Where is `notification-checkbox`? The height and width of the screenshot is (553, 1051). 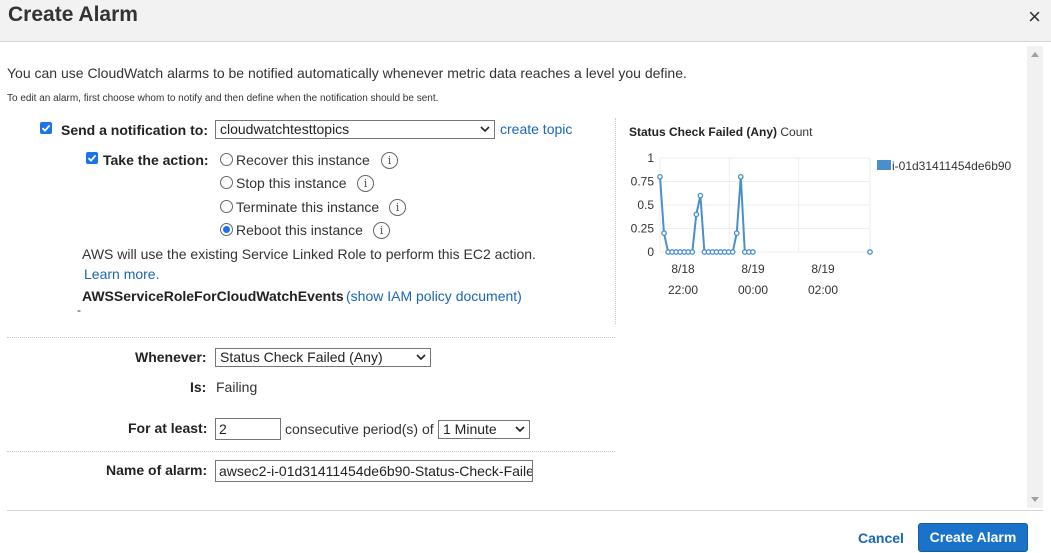 notification-checkbox is located at coordinates (46, 128).